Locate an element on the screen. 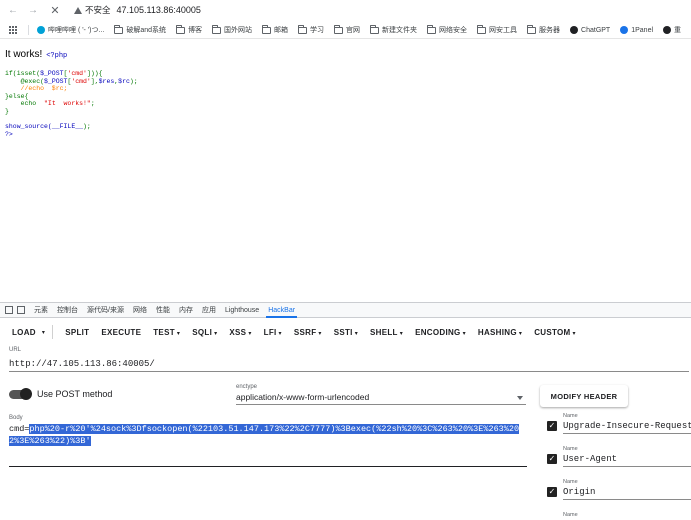 This screenshot has height=520, width=691. hackbar-execute-button: EXECUTE is located at coordinates (121, 332).